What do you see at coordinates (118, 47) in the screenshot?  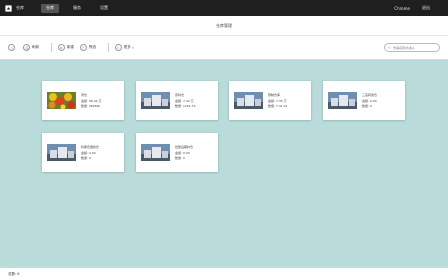 I see `minus-icon` at bounding box center [118, 47].